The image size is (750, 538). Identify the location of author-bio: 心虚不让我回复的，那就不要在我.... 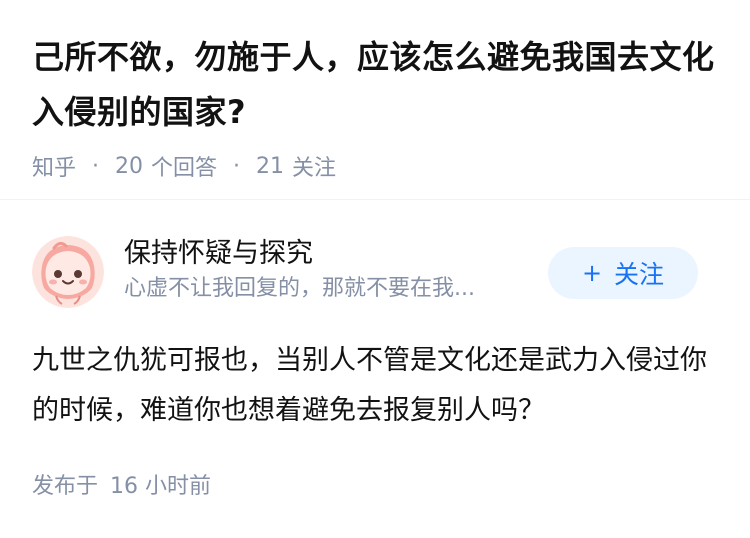
(299, 288).